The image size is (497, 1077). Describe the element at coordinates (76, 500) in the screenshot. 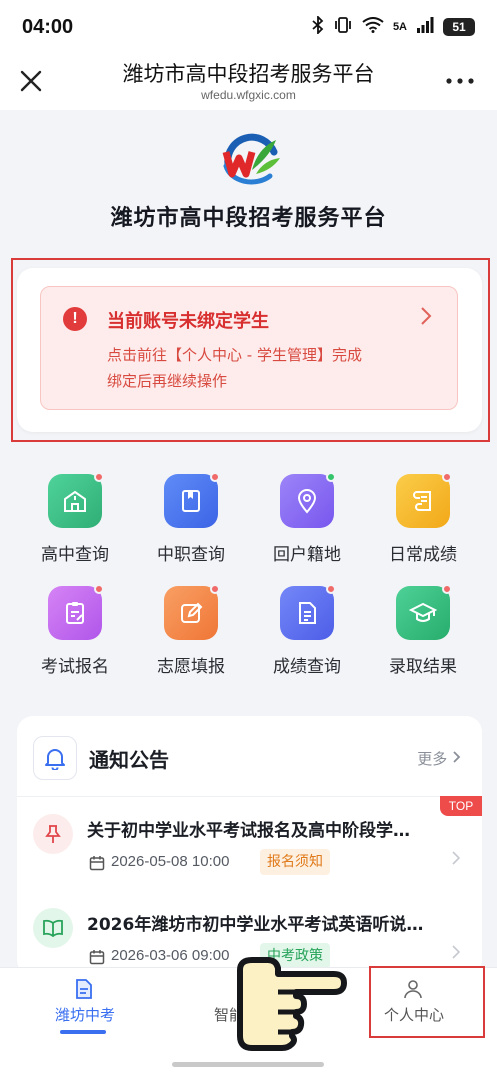

I see `school-icon` at that location.